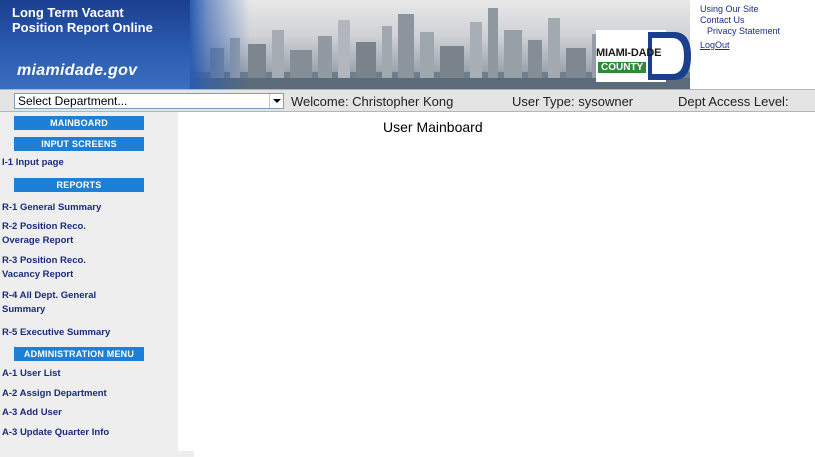  I want to click on user-type-text: User Type: sysowner, so click(573, 101).